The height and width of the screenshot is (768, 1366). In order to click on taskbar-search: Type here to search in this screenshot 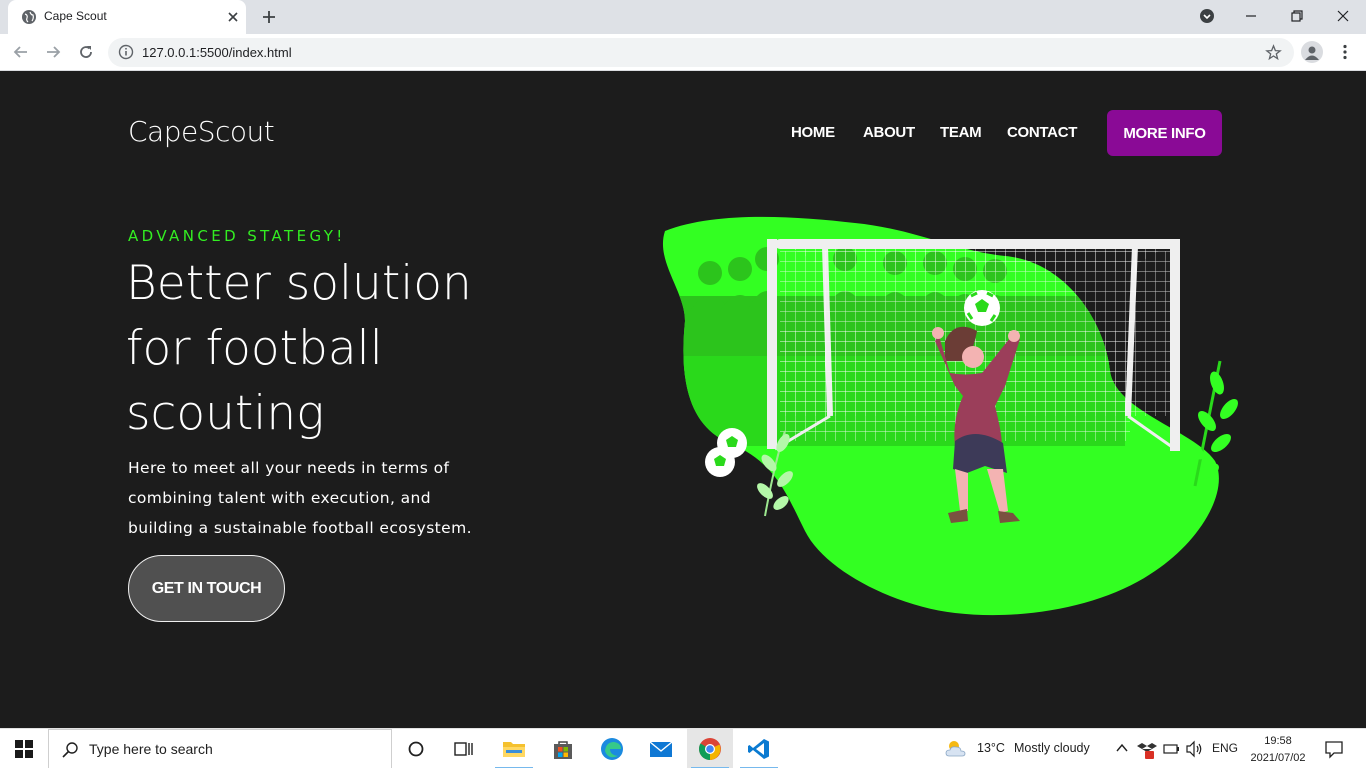, I will do `click(220, 748)`.